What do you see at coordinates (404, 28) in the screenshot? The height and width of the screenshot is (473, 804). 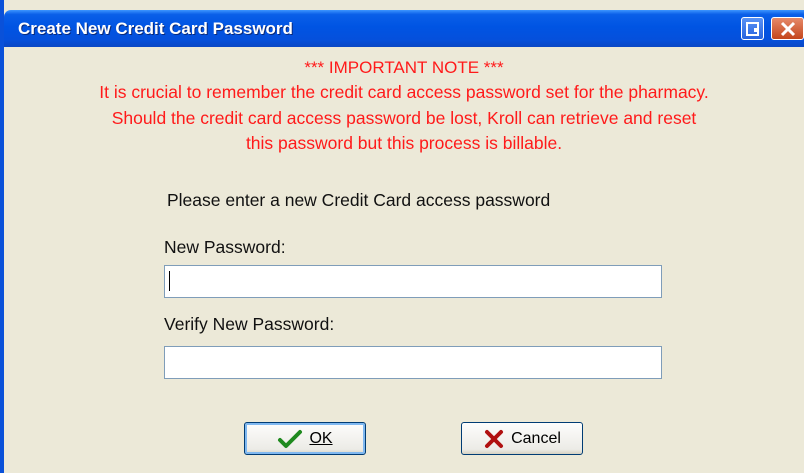 I see `title-bar: Create New Credit Card Password` at bounding box center [404, 28].